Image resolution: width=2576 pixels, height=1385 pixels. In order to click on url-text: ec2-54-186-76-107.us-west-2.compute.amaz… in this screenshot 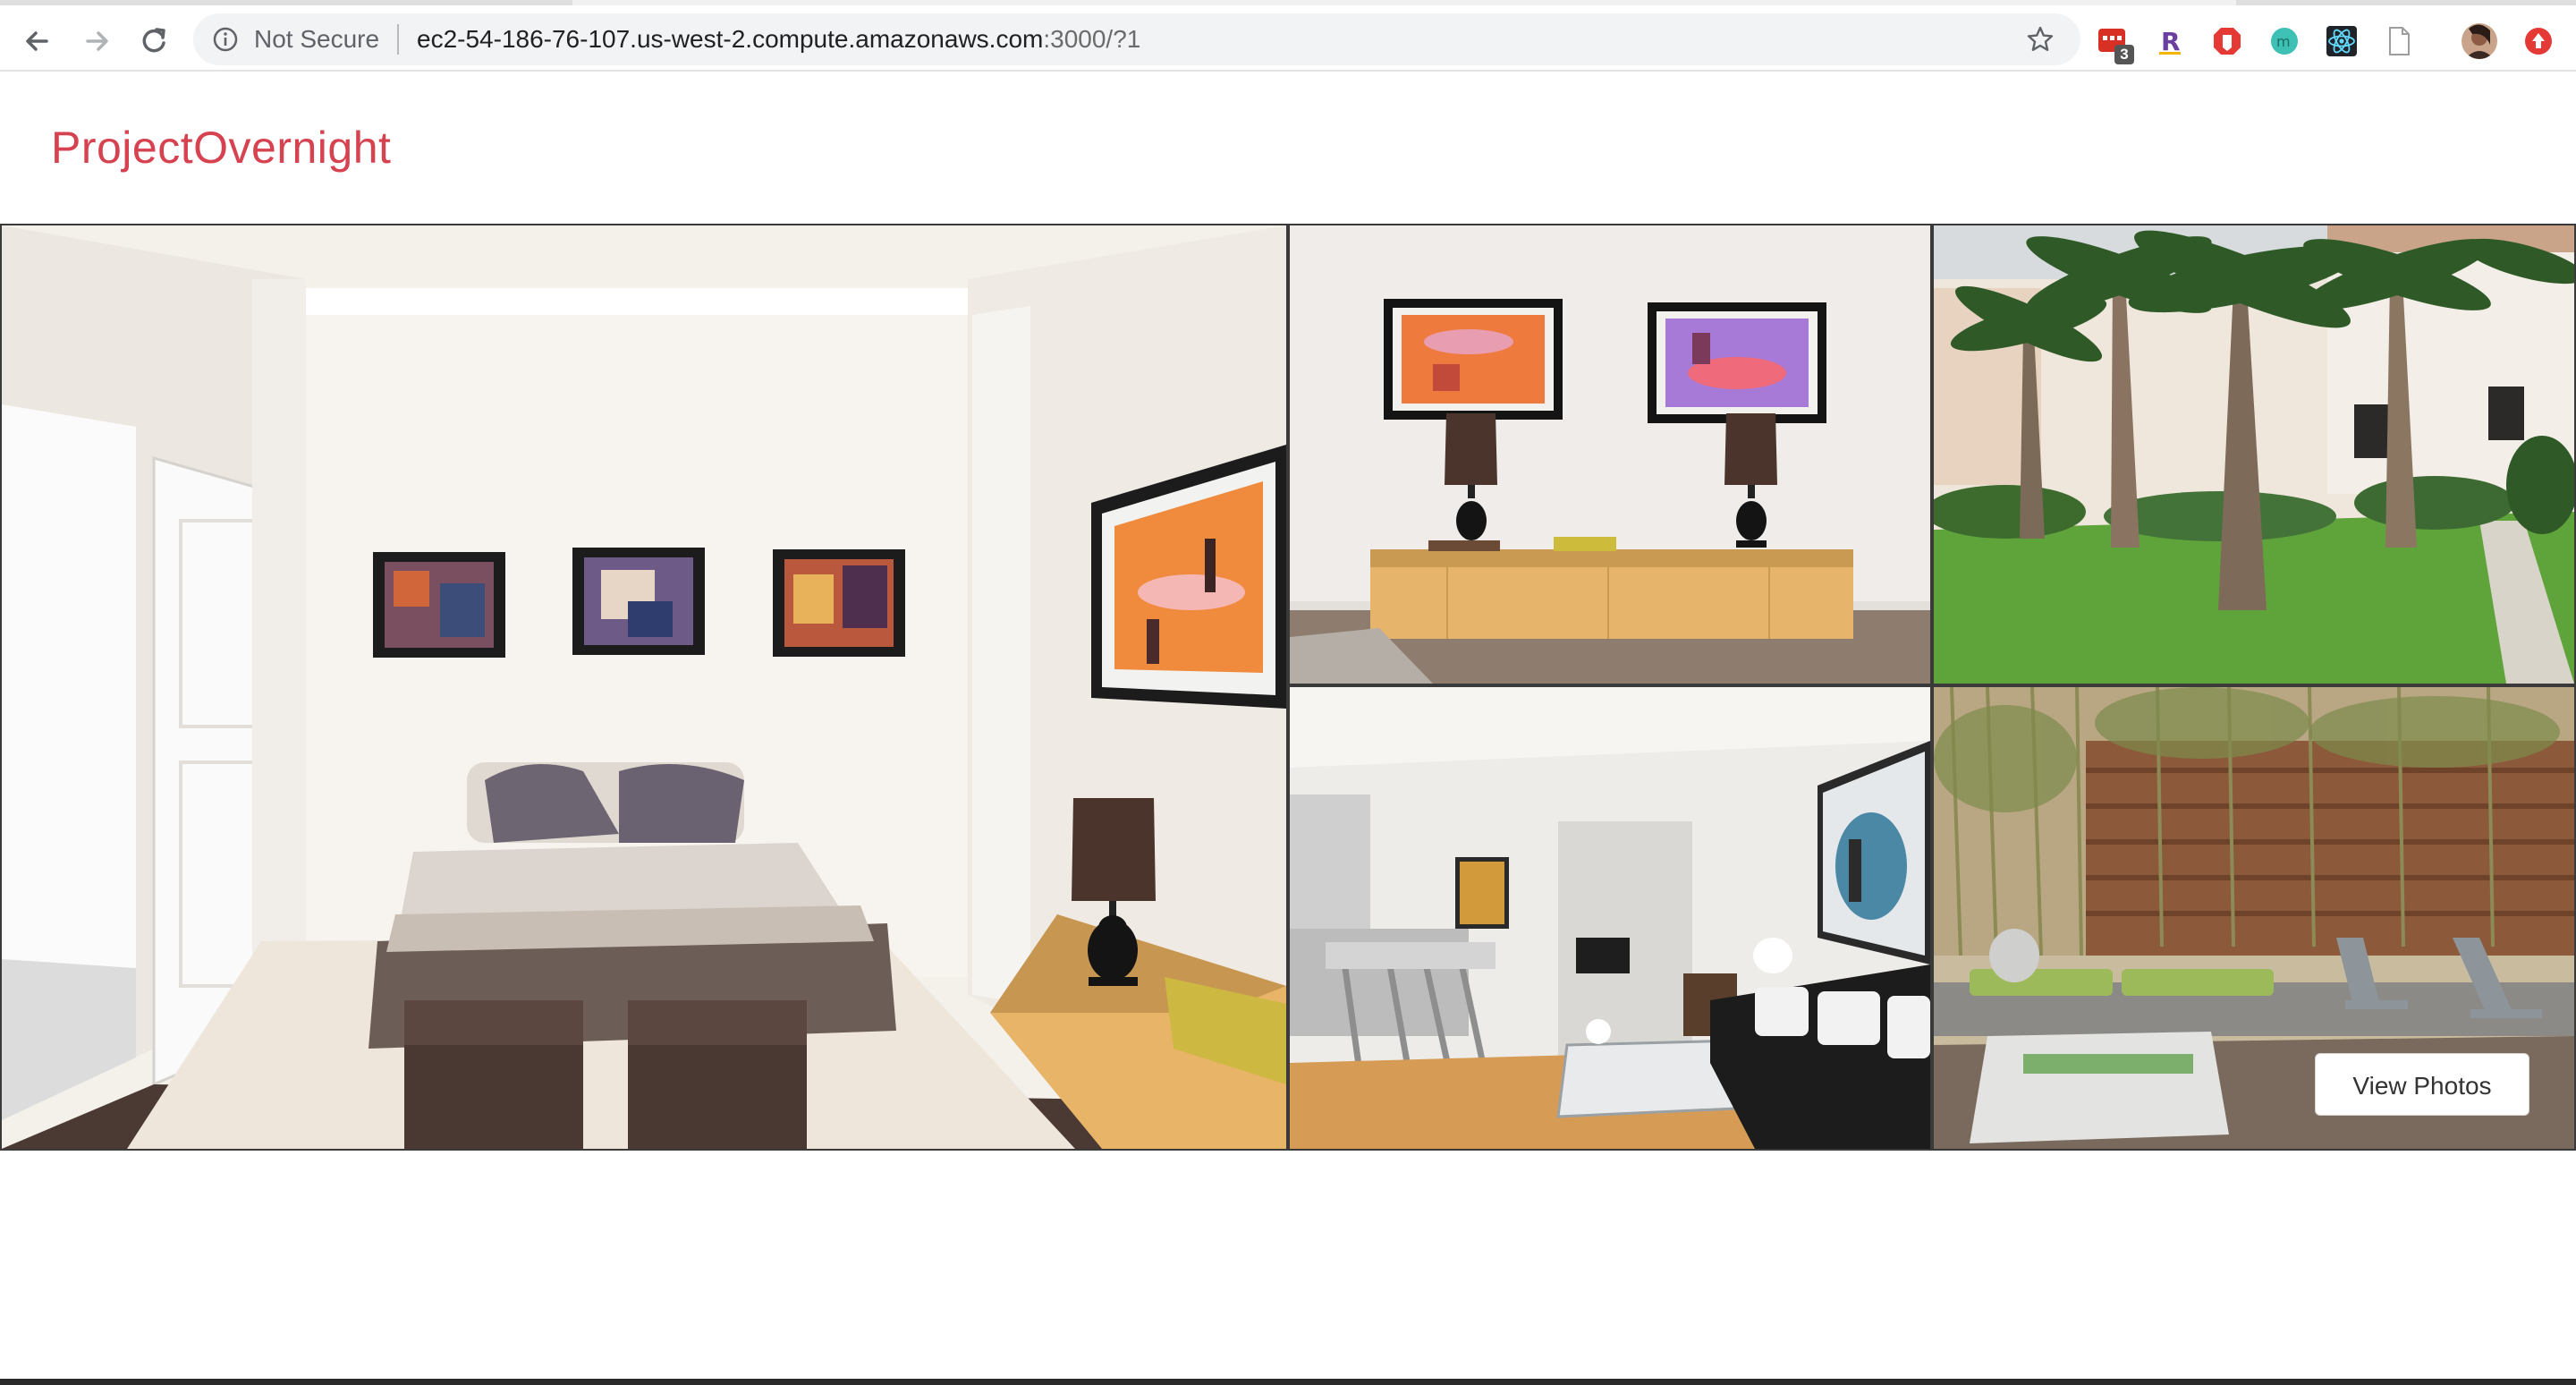, I will do `click(778, 39)`.